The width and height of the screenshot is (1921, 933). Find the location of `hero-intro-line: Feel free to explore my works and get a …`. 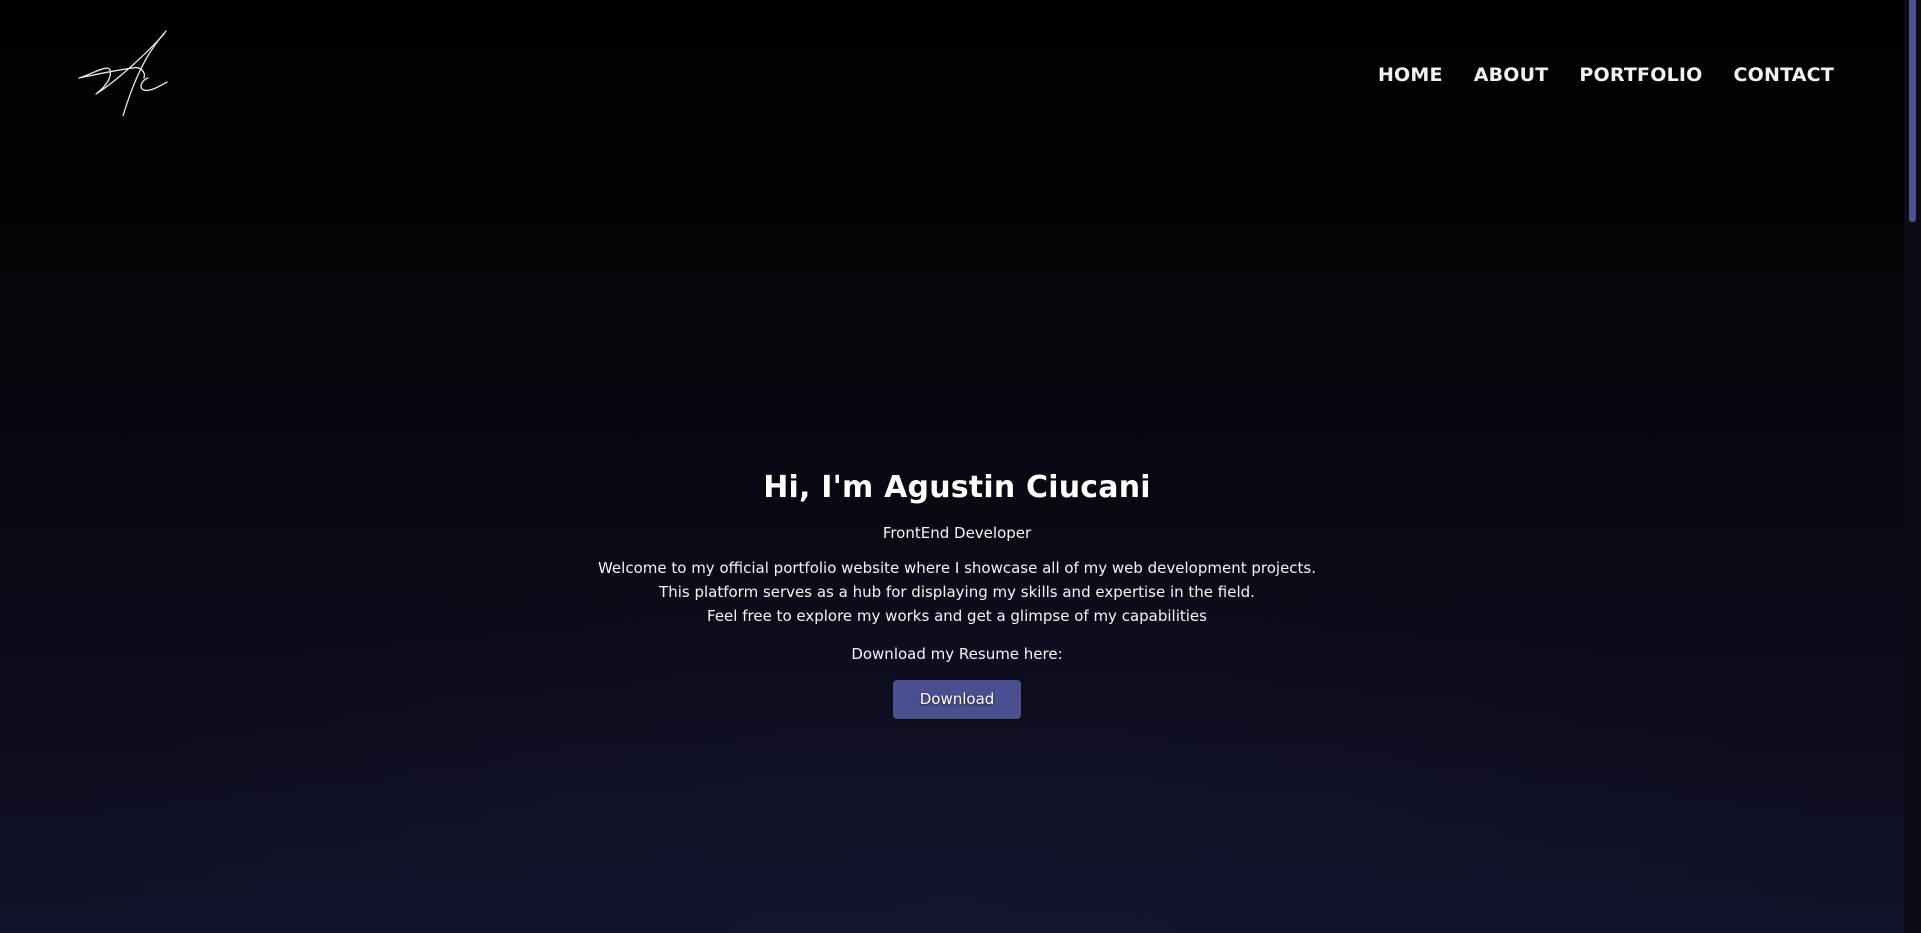

hero-intro-line: Feel free to explore my works and get a … is located at coordinates (957, 616).